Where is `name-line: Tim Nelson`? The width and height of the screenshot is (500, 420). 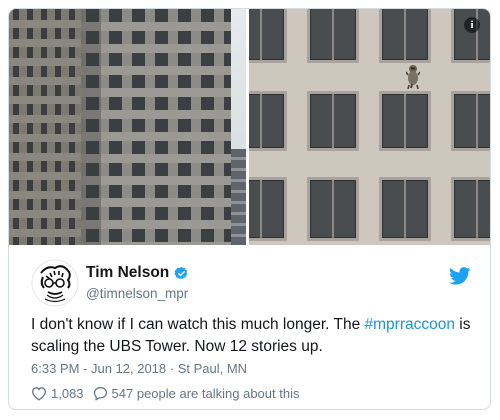 name-line: Tim Nelson is located at coordinates (137, 273).